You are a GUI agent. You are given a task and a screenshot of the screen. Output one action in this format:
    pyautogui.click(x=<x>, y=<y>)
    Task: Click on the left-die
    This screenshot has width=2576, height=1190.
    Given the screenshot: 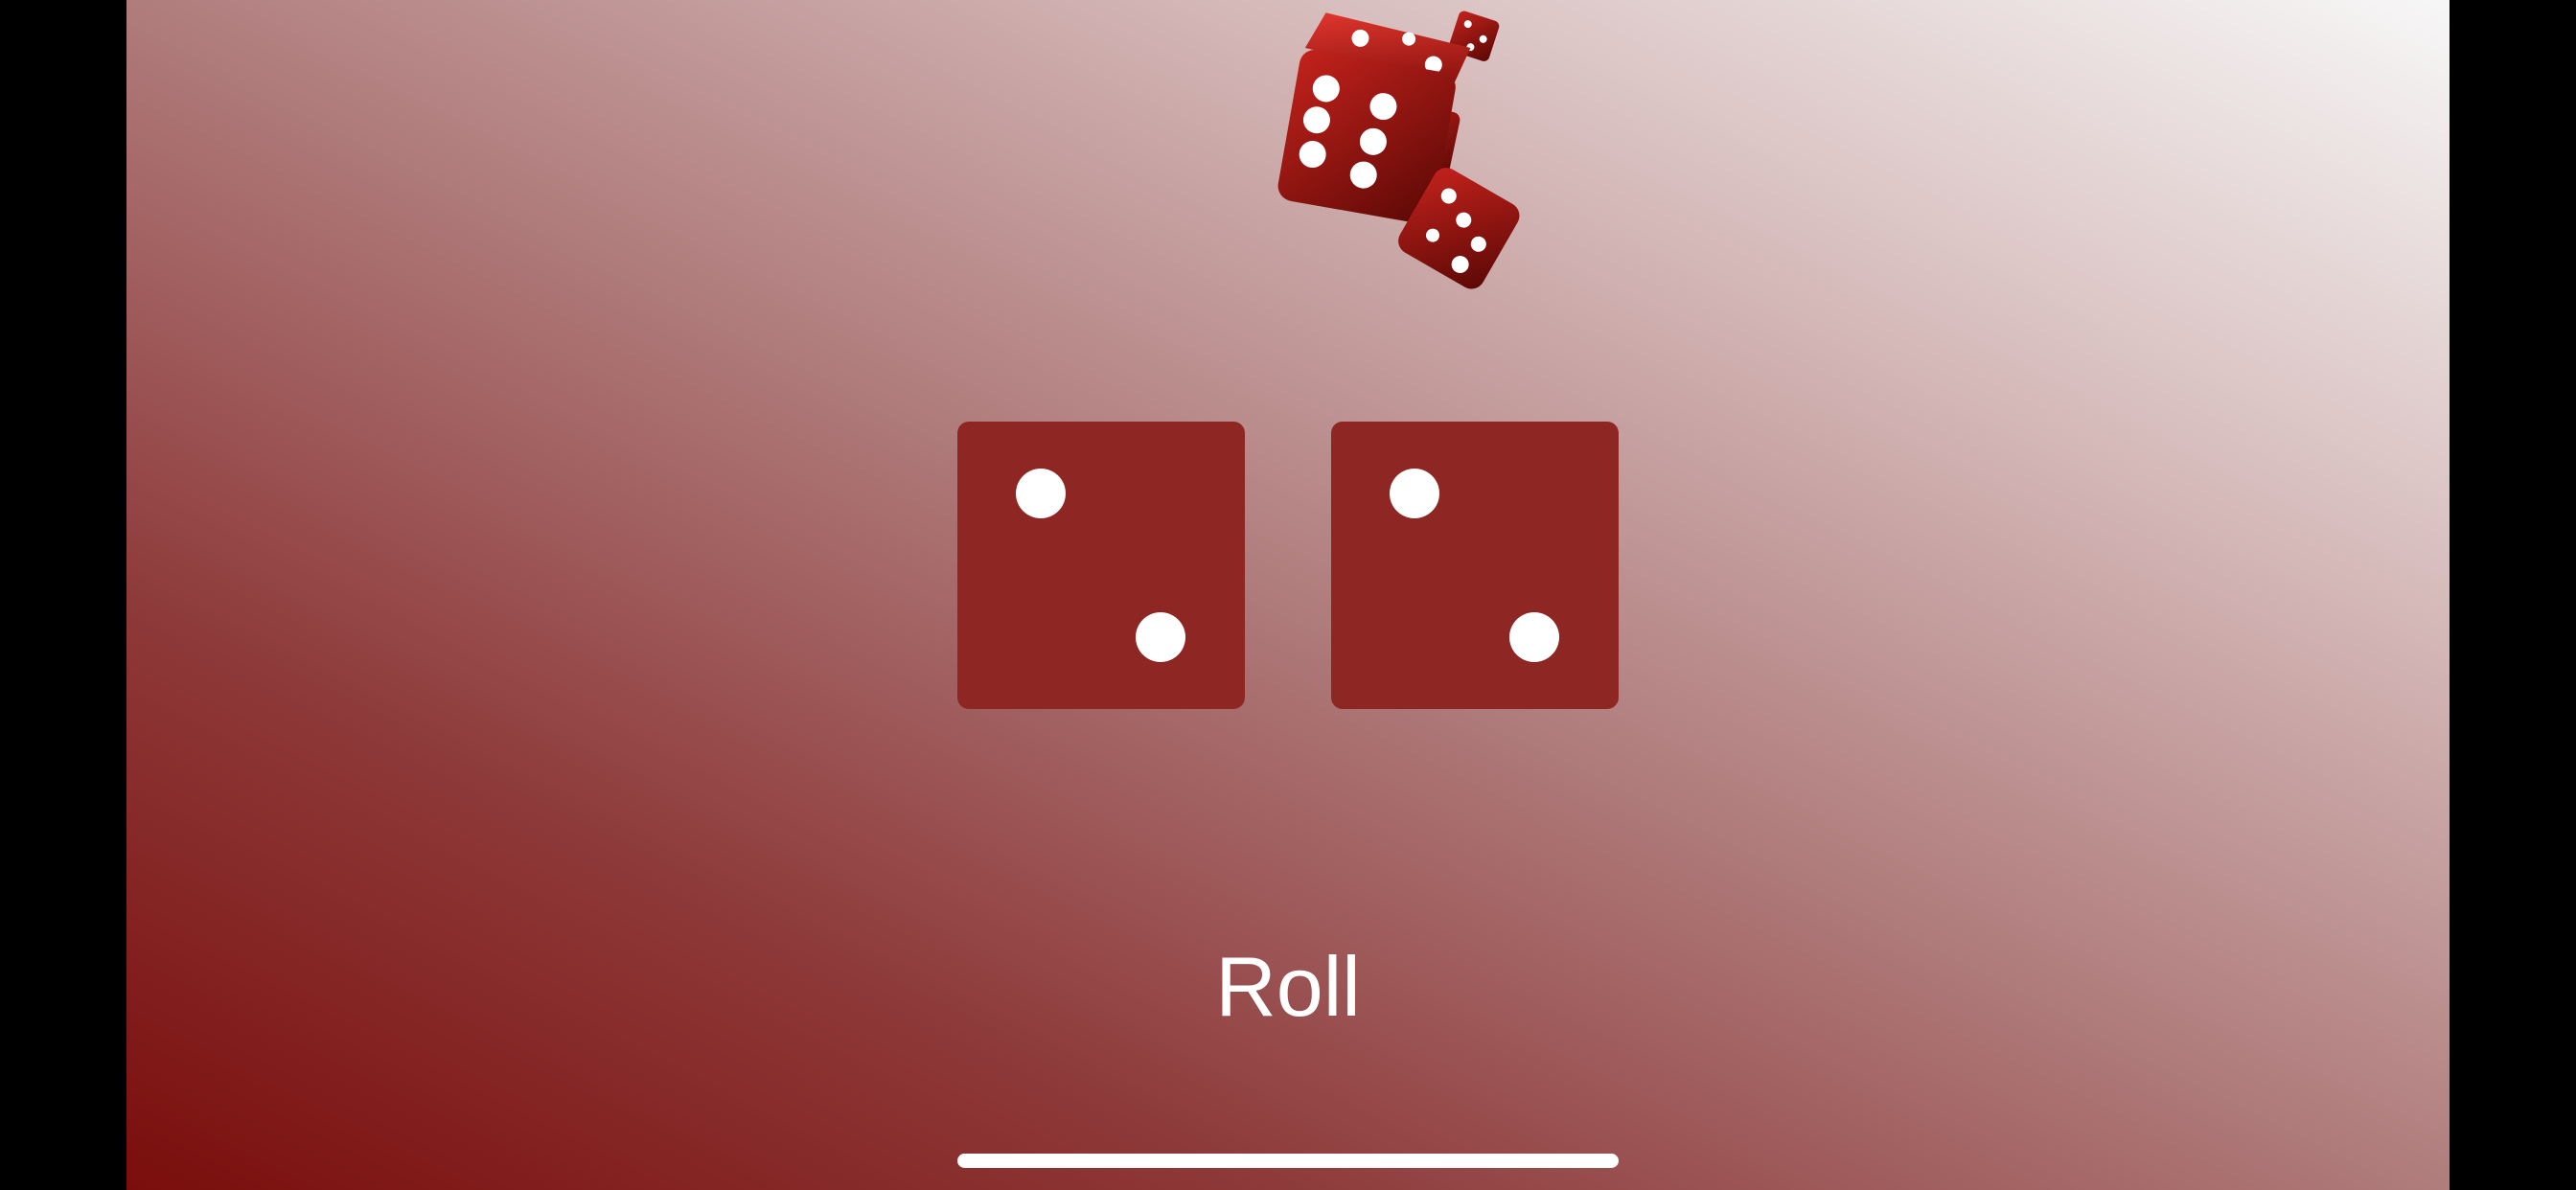 What is the action you would take?
    pyautogui.click(x=1101, y=565)
    